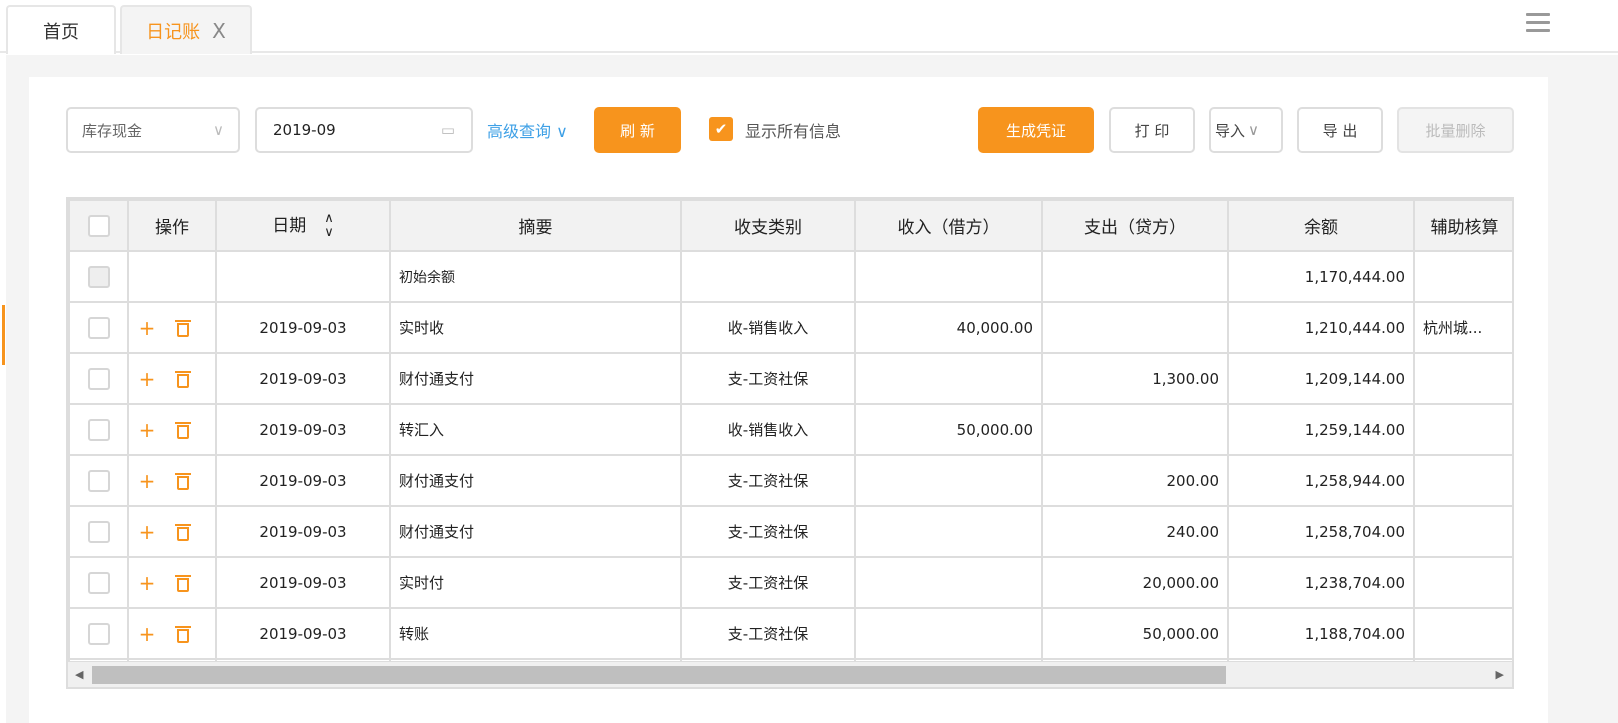  I want to click on horizontal-scrollbar: ◀ ▶, so click(790, 674).